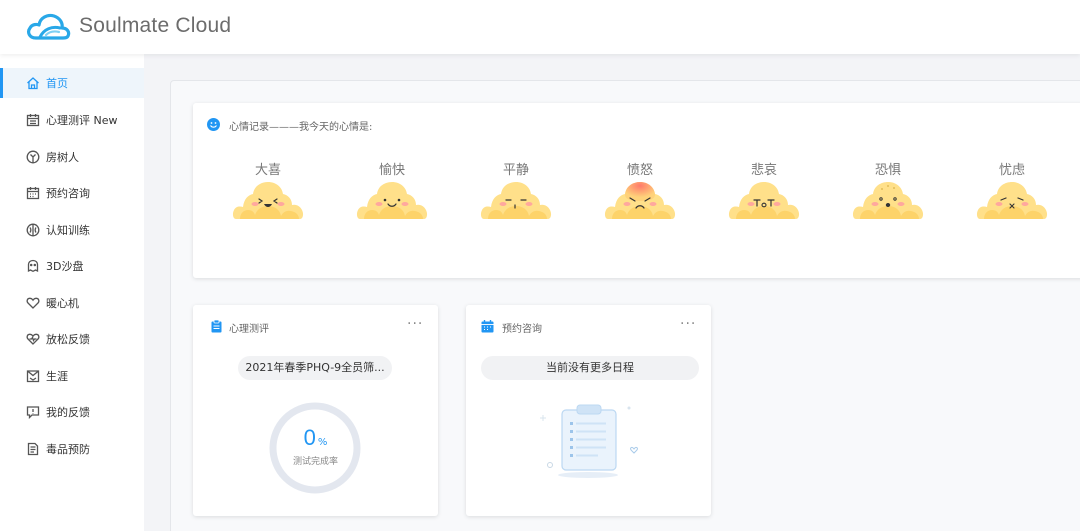 Image resolution: width=1080 pixels, height=531 pixels. I want to click on schedule-icon, so click(33, 193).